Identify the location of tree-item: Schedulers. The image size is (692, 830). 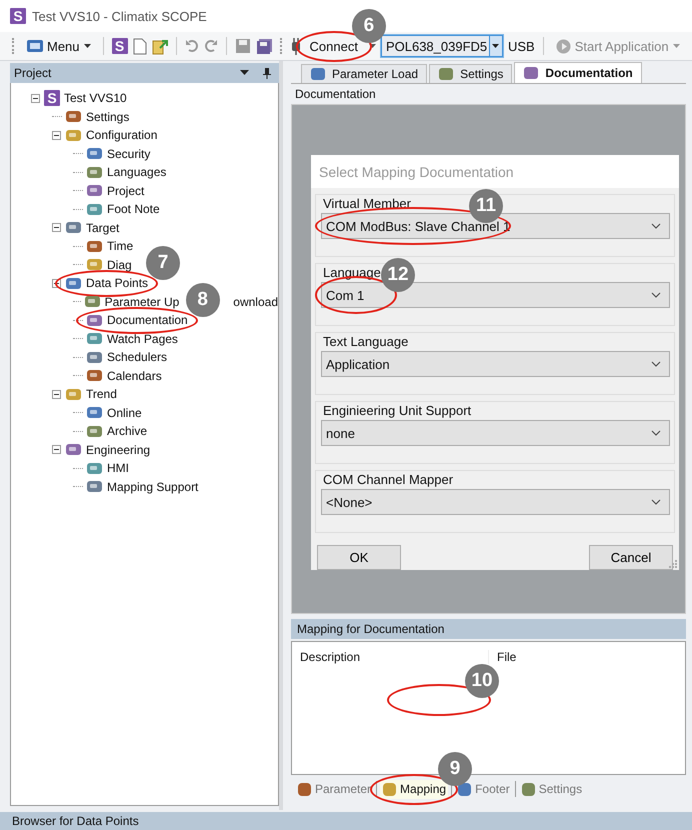
(137, 357).